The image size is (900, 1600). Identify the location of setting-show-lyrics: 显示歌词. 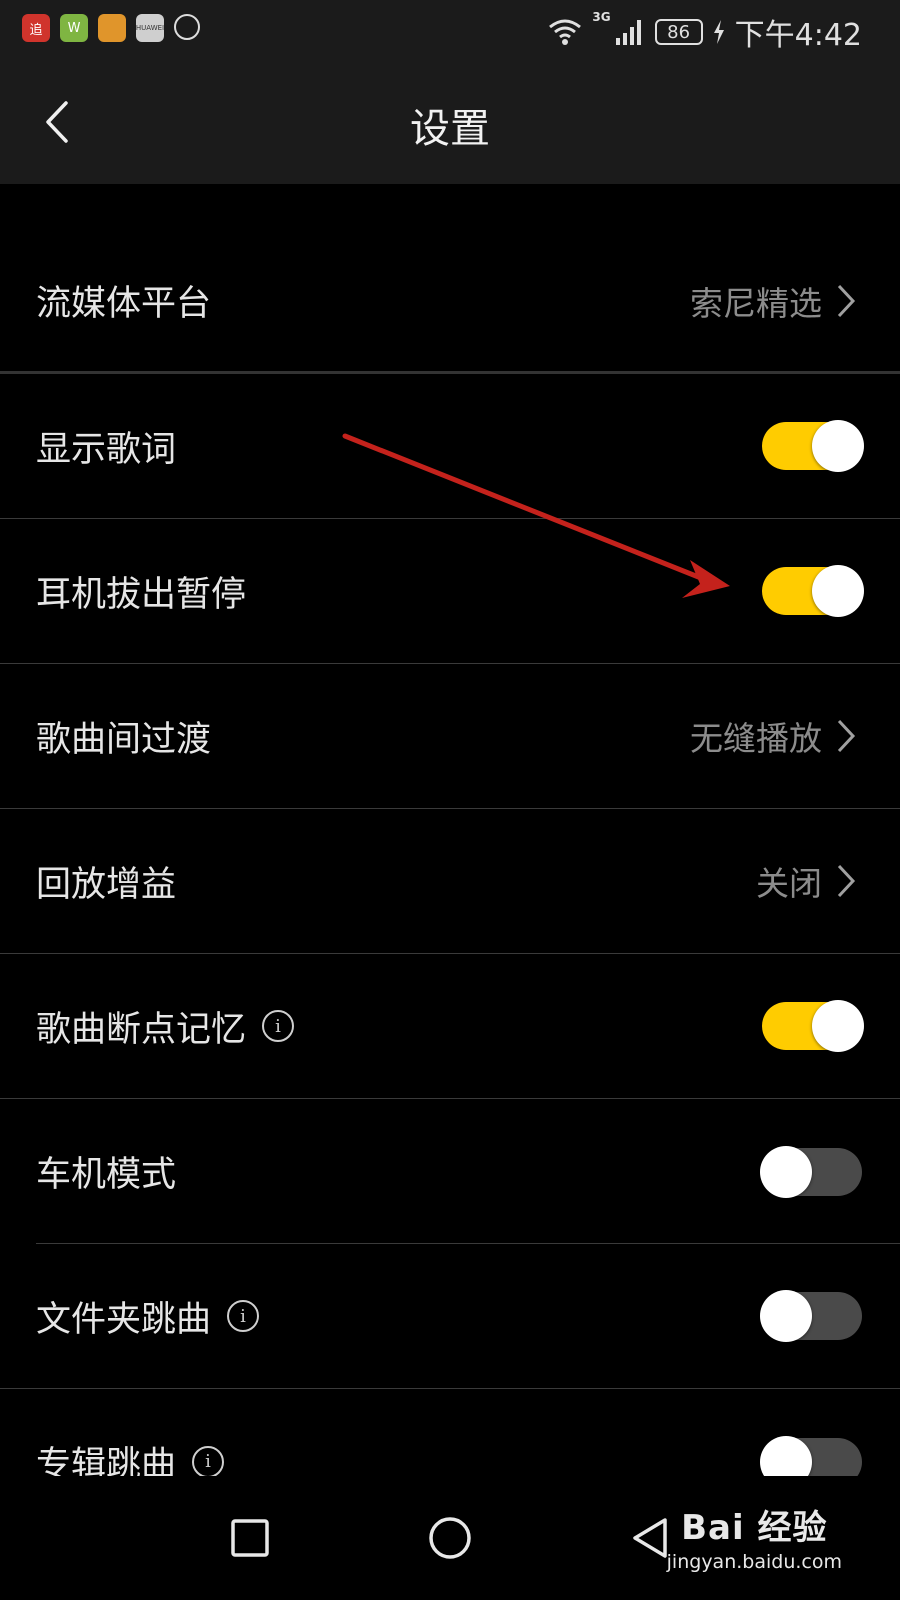
(450, 446).